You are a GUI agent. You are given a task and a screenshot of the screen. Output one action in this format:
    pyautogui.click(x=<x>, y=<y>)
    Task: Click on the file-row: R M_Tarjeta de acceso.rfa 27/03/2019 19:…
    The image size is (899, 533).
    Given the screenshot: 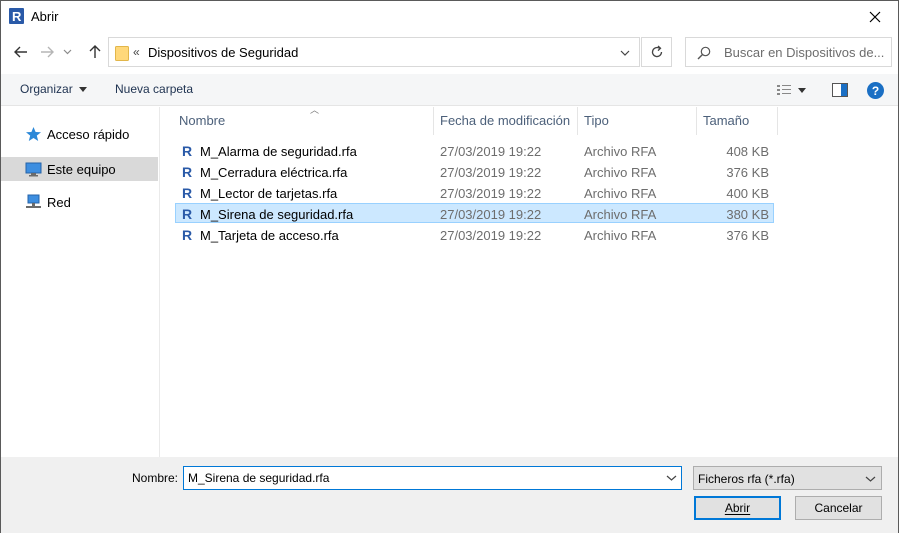 What is the action you would take?
    pyautogui.click(x=474, y=234)
    